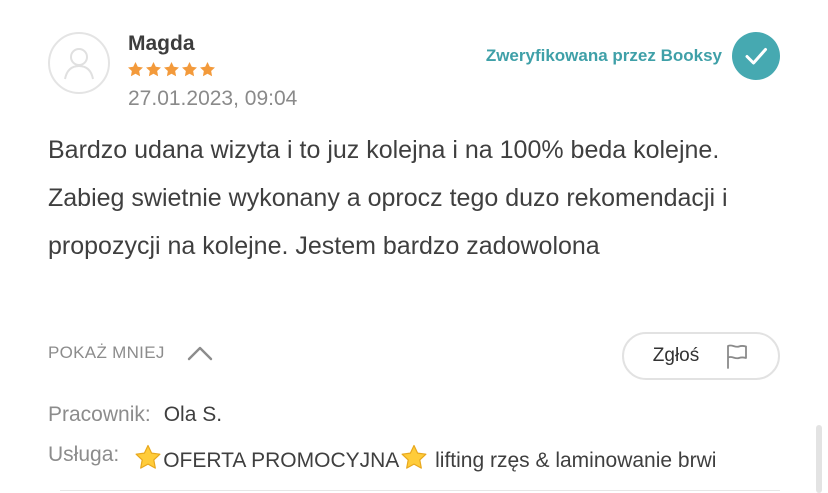  Describe the element at coordinates (756, 56) in the screenshot. I see `checkmark-icon` at that location.